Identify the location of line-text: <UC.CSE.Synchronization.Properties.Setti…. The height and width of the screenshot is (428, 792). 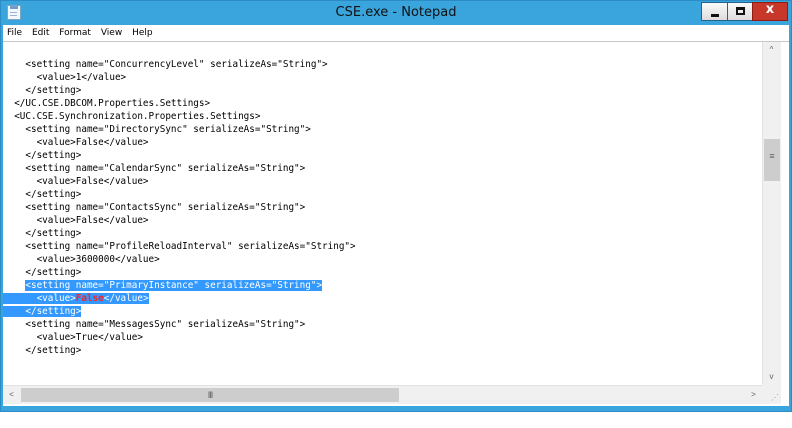
(132, 116).